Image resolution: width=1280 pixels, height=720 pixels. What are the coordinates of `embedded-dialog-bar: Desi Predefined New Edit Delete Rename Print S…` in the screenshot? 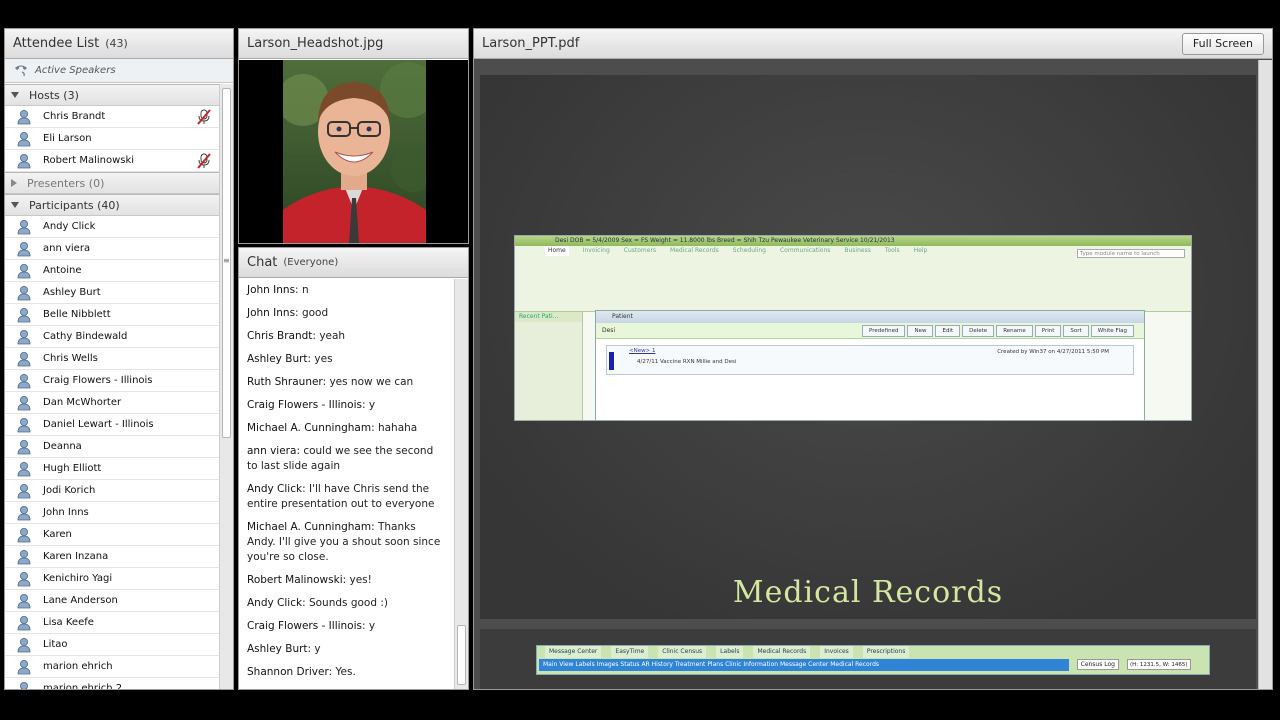 It's located at (870, 331).